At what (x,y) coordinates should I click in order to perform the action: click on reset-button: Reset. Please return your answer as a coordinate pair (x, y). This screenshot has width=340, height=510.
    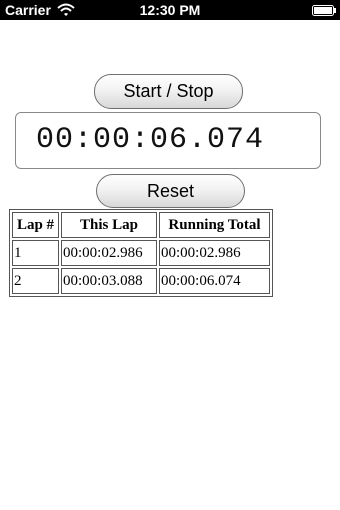
    Looking at the image, I should click on (170, 191).